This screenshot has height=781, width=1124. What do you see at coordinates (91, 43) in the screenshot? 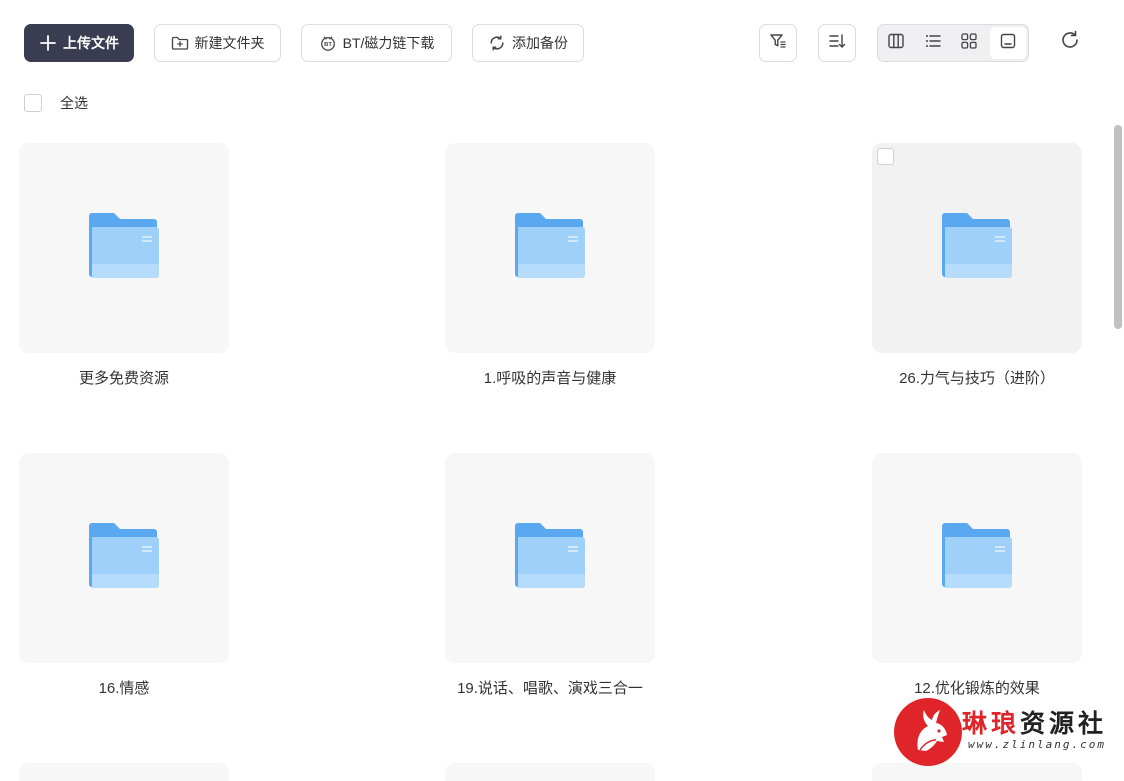
I see `upload-label: 上传文件` at bounding box center [91, 43].